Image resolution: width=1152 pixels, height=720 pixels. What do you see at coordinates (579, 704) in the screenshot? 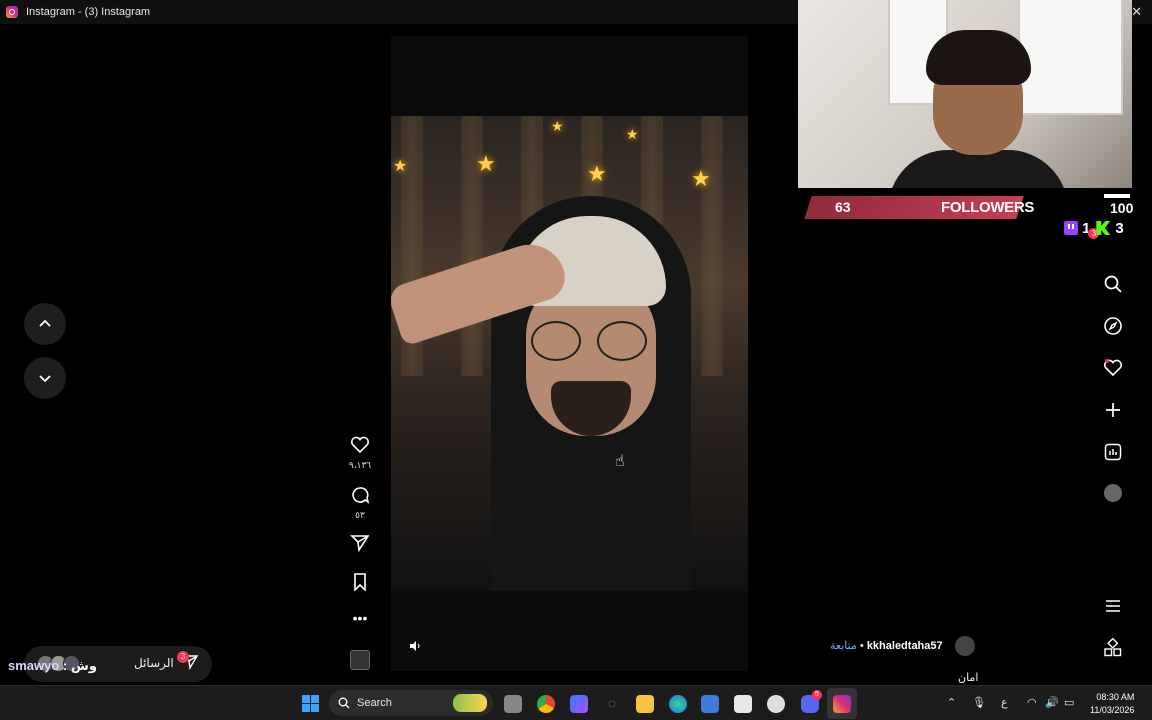
I see `copilot-icon` at bounding box center [579, 704].